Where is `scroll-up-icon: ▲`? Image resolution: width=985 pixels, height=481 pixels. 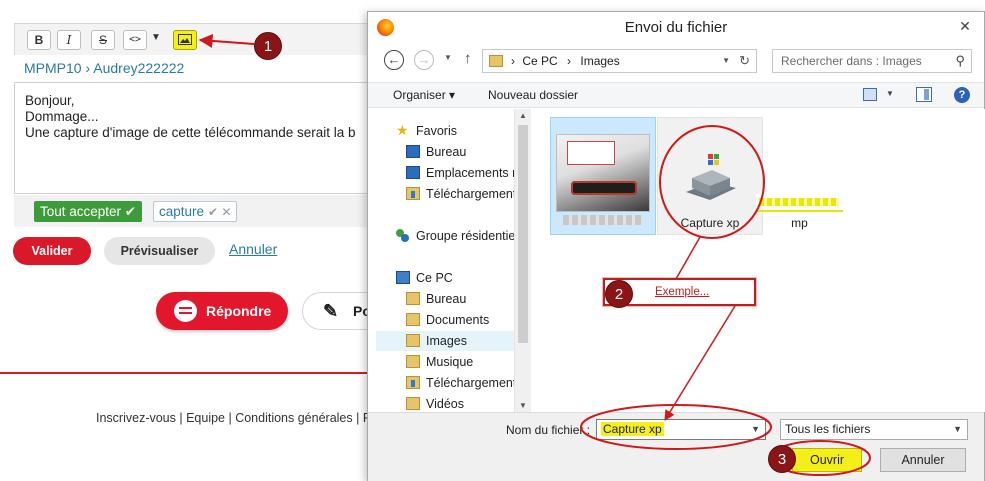 scroll-up-icon: ▲ is located at coordinates (523, 115).